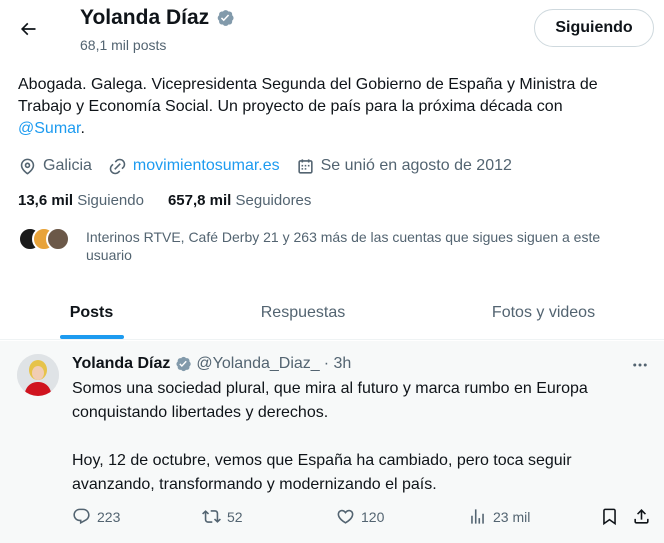 This screenshot has height=543, width=664. What do you see at coordinates (46, 200) in the screenshot?
I see `following-count: 13,6 mil` at bounding box center [46, 200].